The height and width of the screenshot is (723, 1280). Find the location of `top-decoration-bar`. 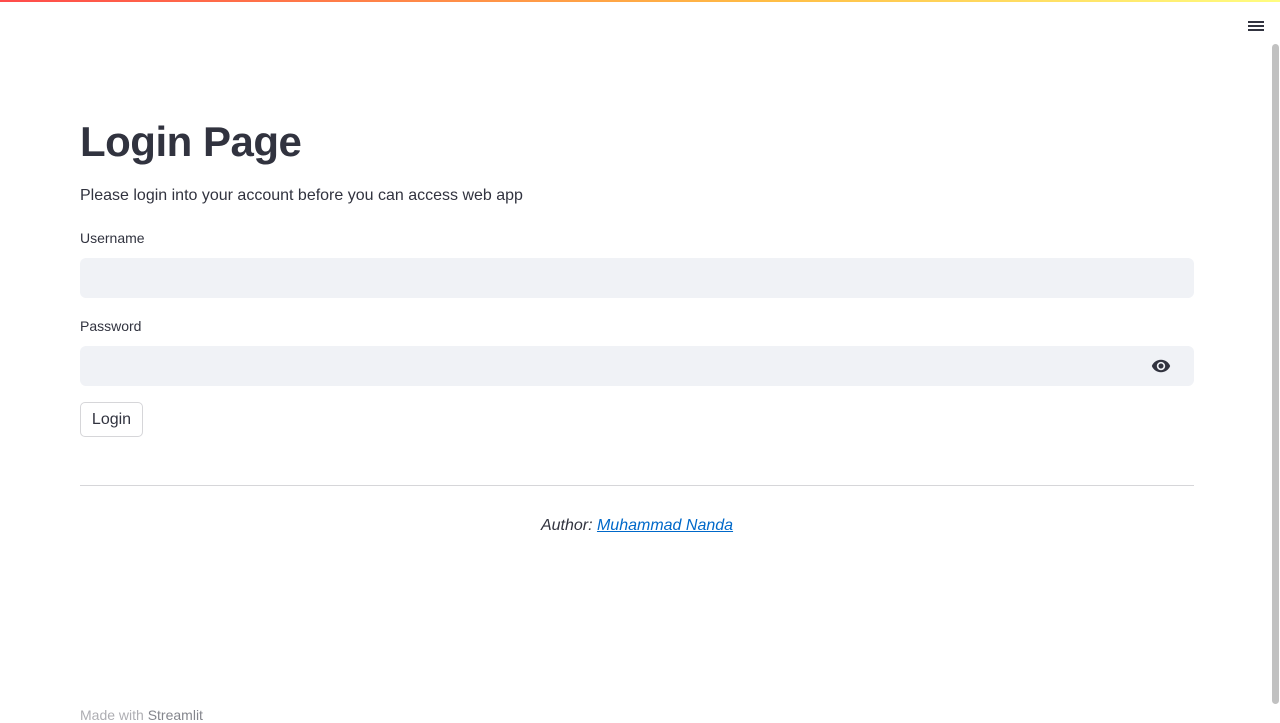

top-decoration-bar is located at coordinates (640, 1).